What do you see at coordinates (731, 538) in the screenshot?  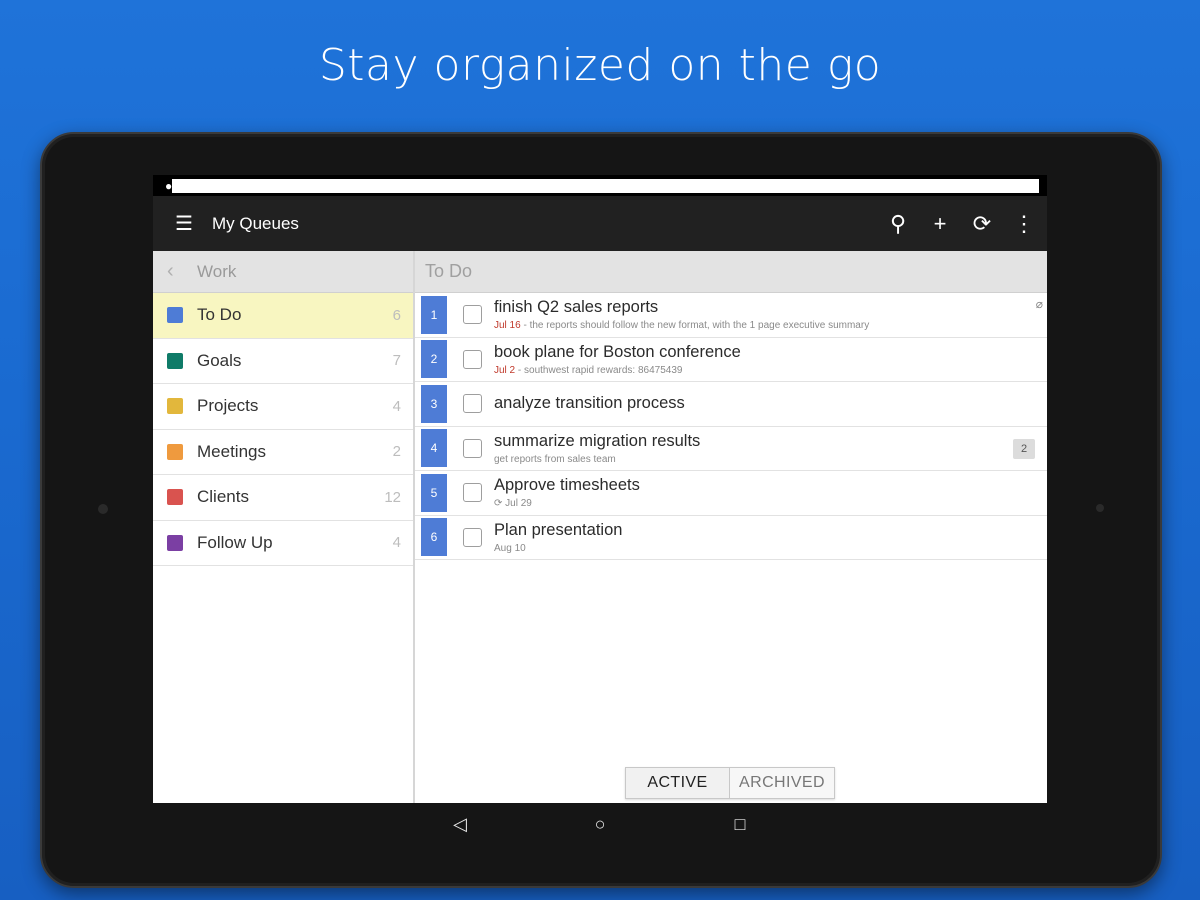 I see `task-row: 6 Plan presentation Aug 10` at bounding box center [731, 538].